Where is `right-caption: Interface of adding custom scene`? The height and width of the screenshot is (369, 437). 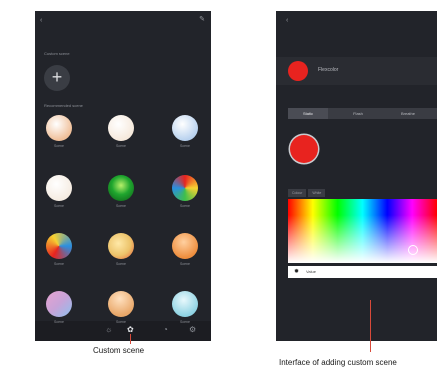 right-caption: Interface of adding custom scene is located at coordinates (338, 362).